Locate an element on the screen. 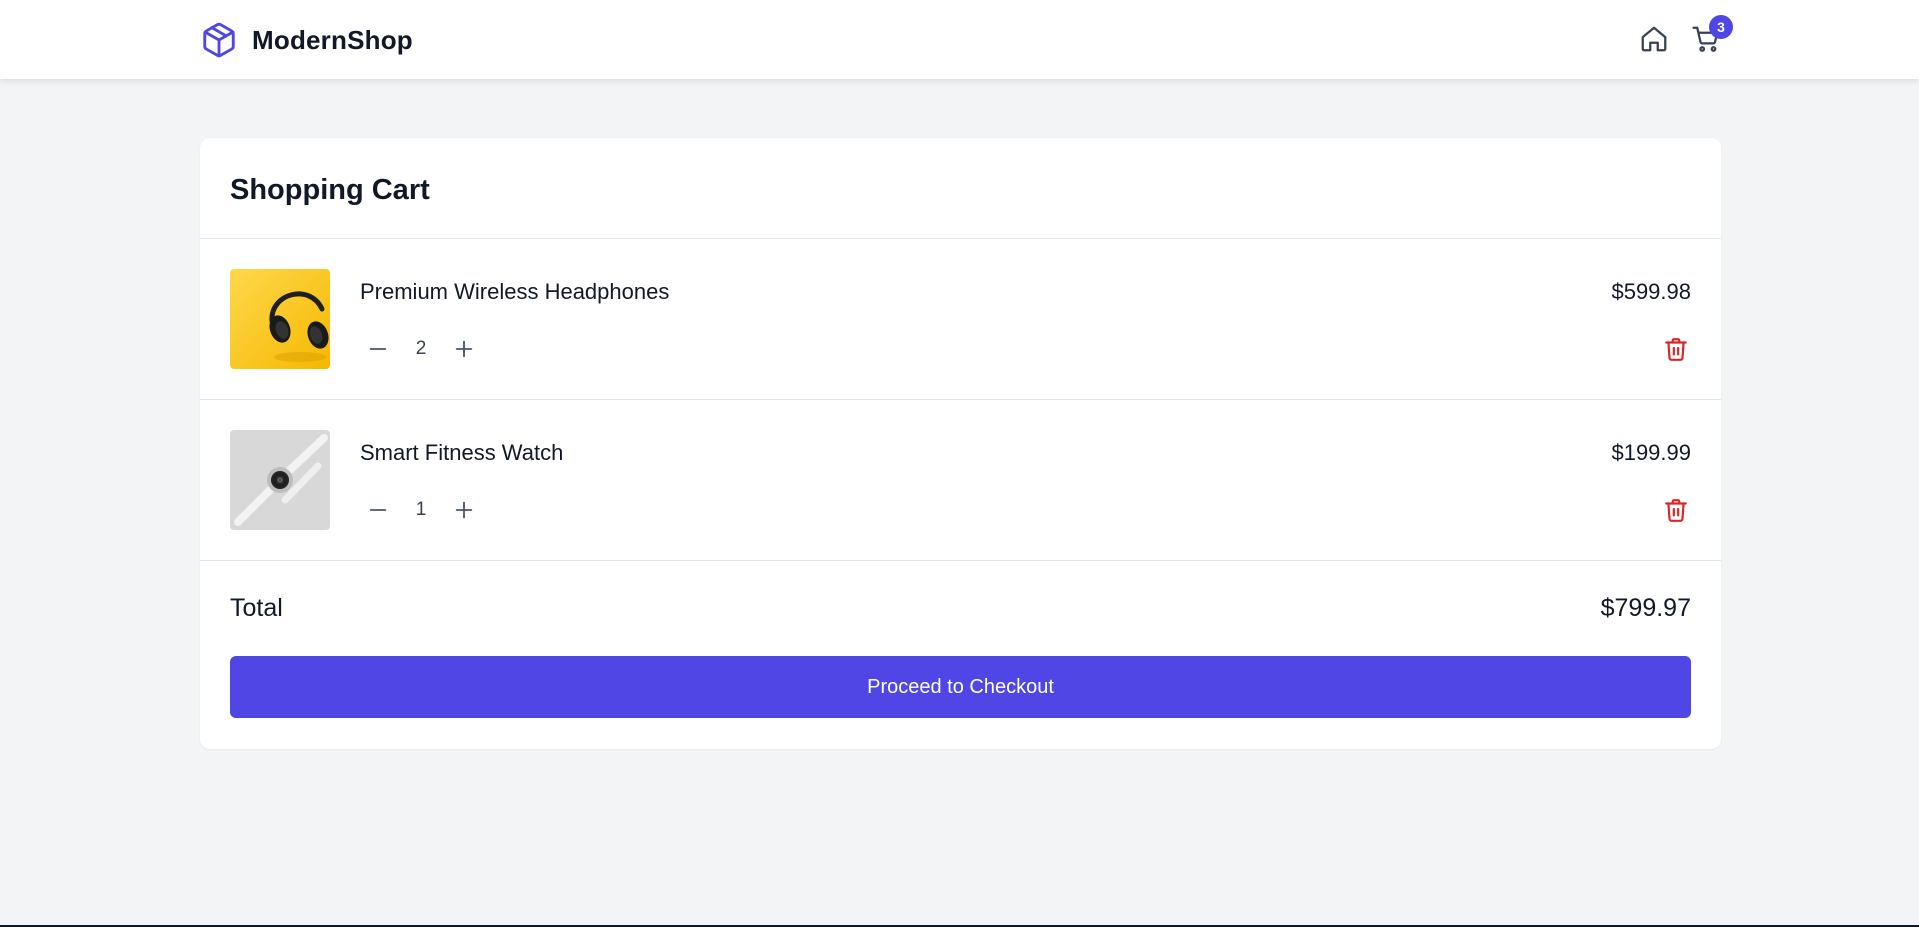  item-price: $599.98 is located at coordinates (1651, 291).